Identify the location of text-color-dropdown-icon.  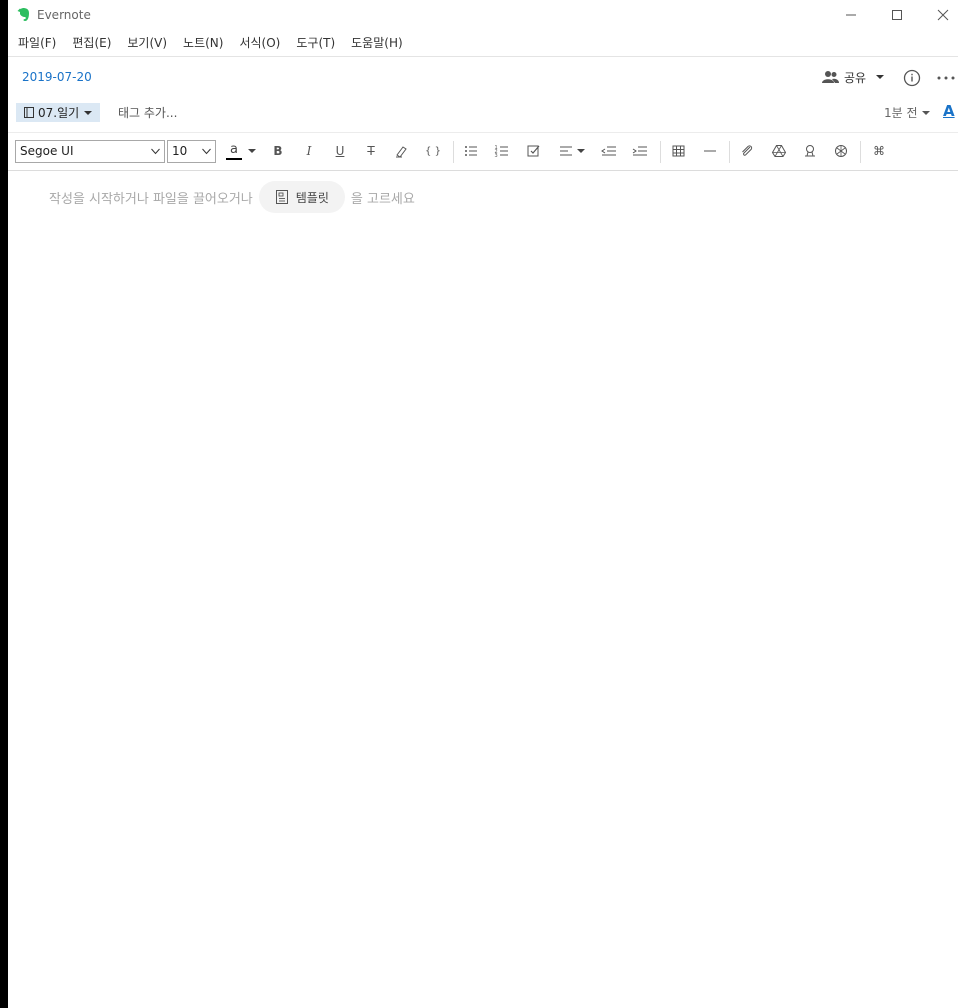
(252, 151).